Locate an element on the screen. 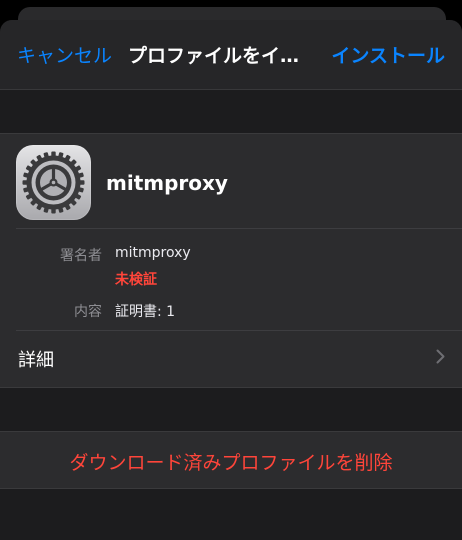 The image size is (462, 540). delete-profile-button: ダウンロード済みプロファイルを削除 is located at coordinates (231, 460).